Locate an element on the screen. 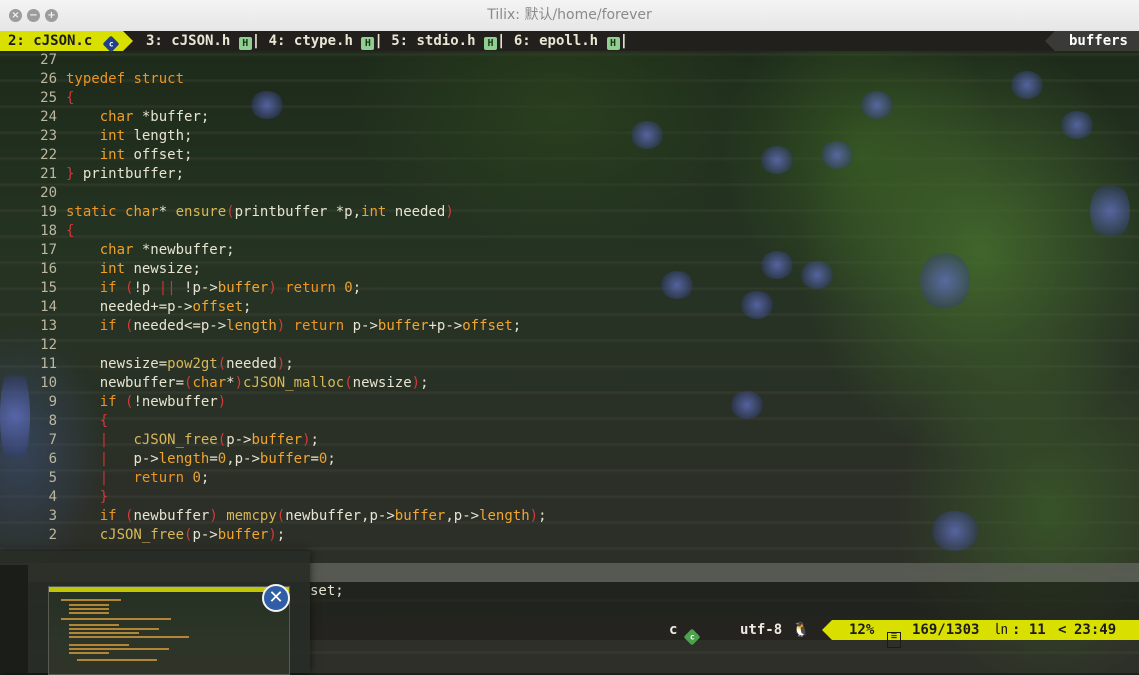 The image size is (1139, 675). code-text: | p->length=0,p->buffer=0; is located at coordinates (217, 459).